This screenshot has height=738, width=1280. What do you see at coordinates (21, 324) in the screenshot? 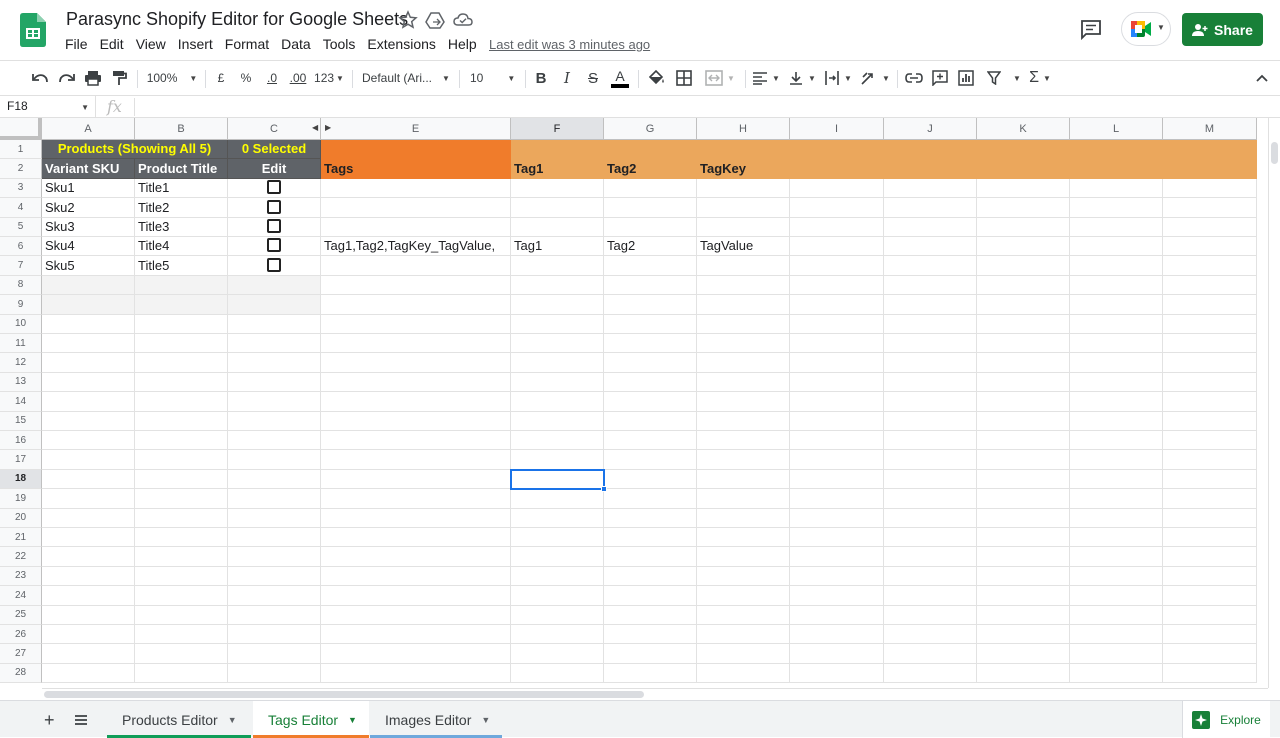
I see `row-header-10: 10` at bounding box center [21, 324].